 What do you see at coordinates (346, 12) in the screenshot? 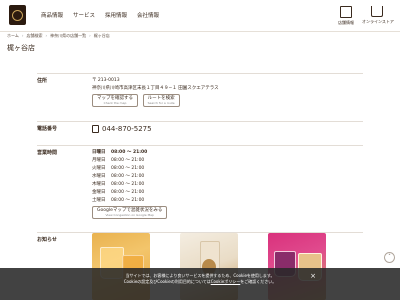
I see `store-icon` at bounding box center [346, 12].